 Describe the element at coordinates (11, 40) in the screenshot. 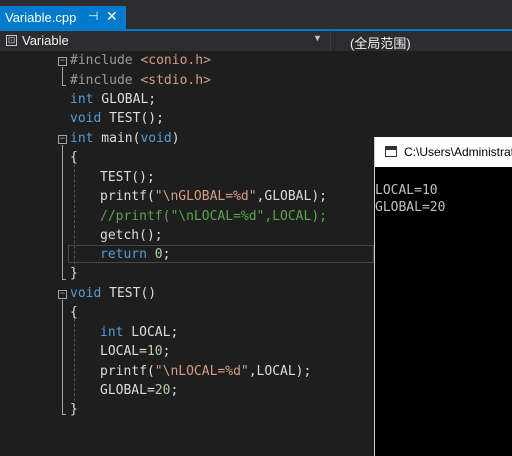

I see `project-scope-icon: ⊡` at that location.